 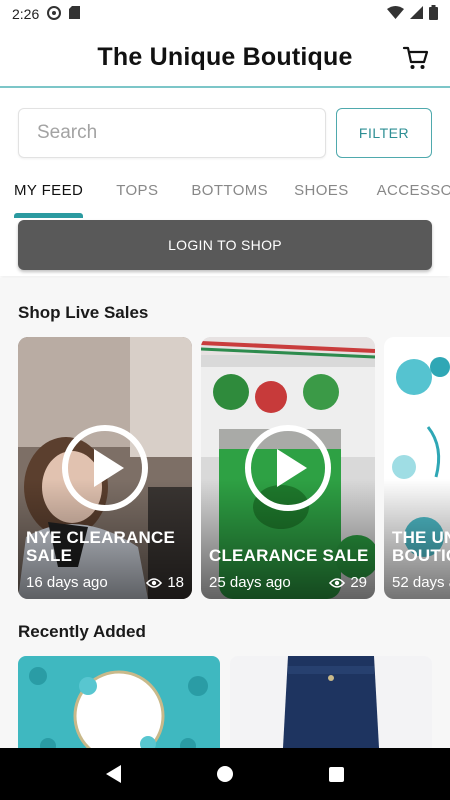 What do you see at coordinates (175, 582) in the screenshot?
I see `view-count-value: 18` at bounding box center [175, 582].